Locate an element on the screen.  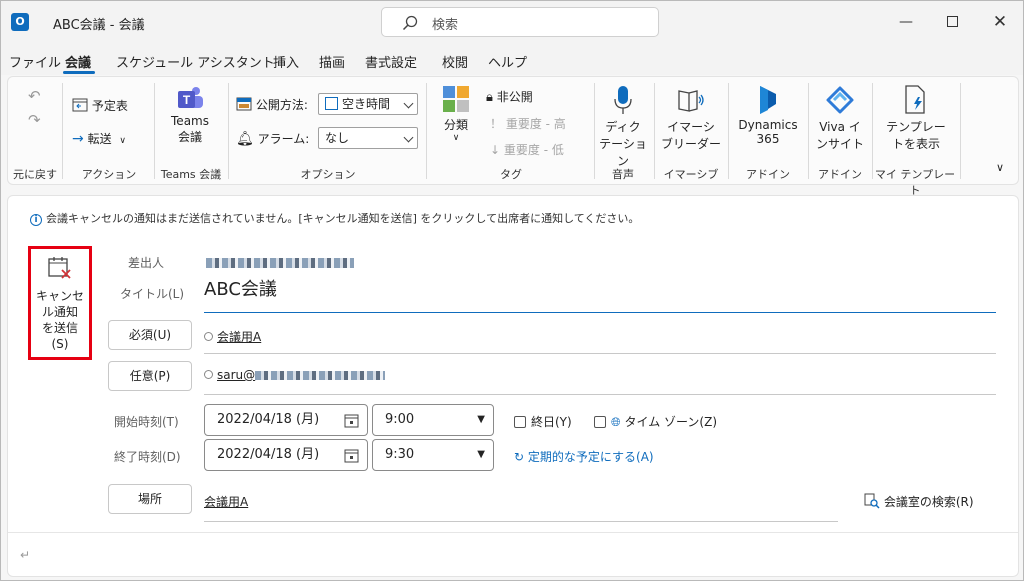
group-addin2-label: アドイン is located at coordinates (840, 174).